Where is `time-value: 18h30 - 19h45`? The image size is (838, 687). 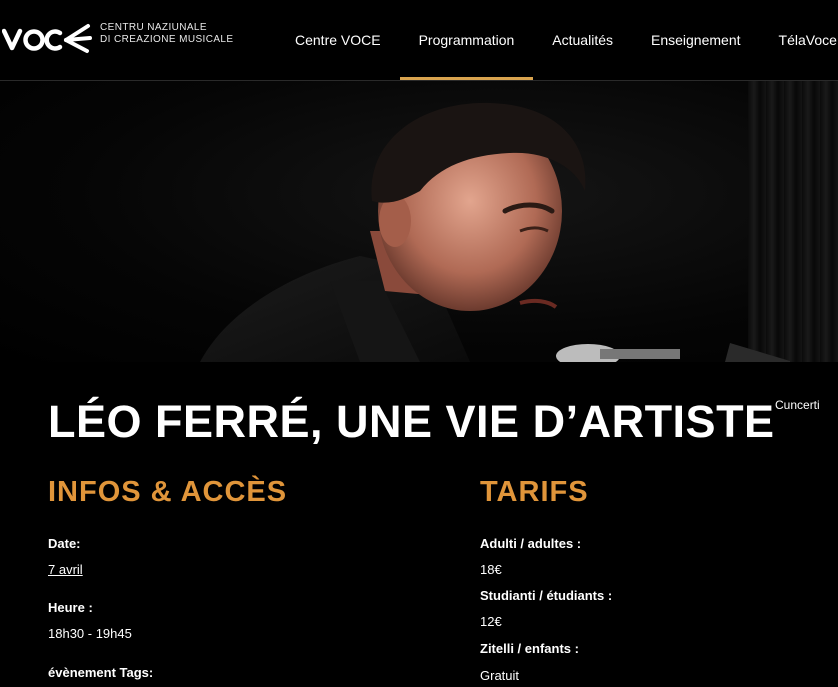 time-value: 18h30 - 19h45 is located at coordinates (90, 633).